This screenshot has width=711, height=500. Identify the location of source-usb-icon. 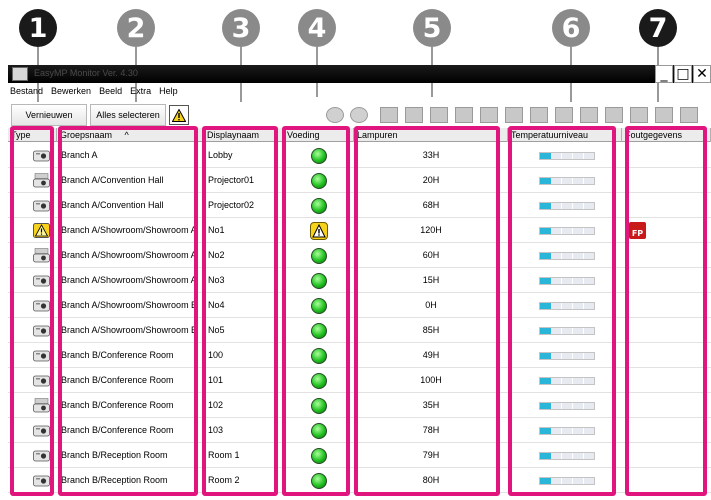
(589, 115).